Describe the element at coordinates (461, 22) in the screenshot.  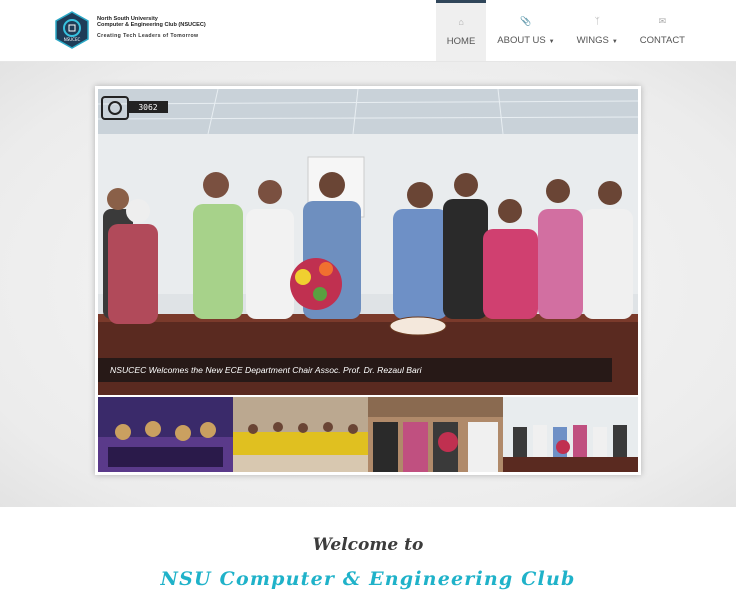
I see `home-icon: ⌂` at that location.